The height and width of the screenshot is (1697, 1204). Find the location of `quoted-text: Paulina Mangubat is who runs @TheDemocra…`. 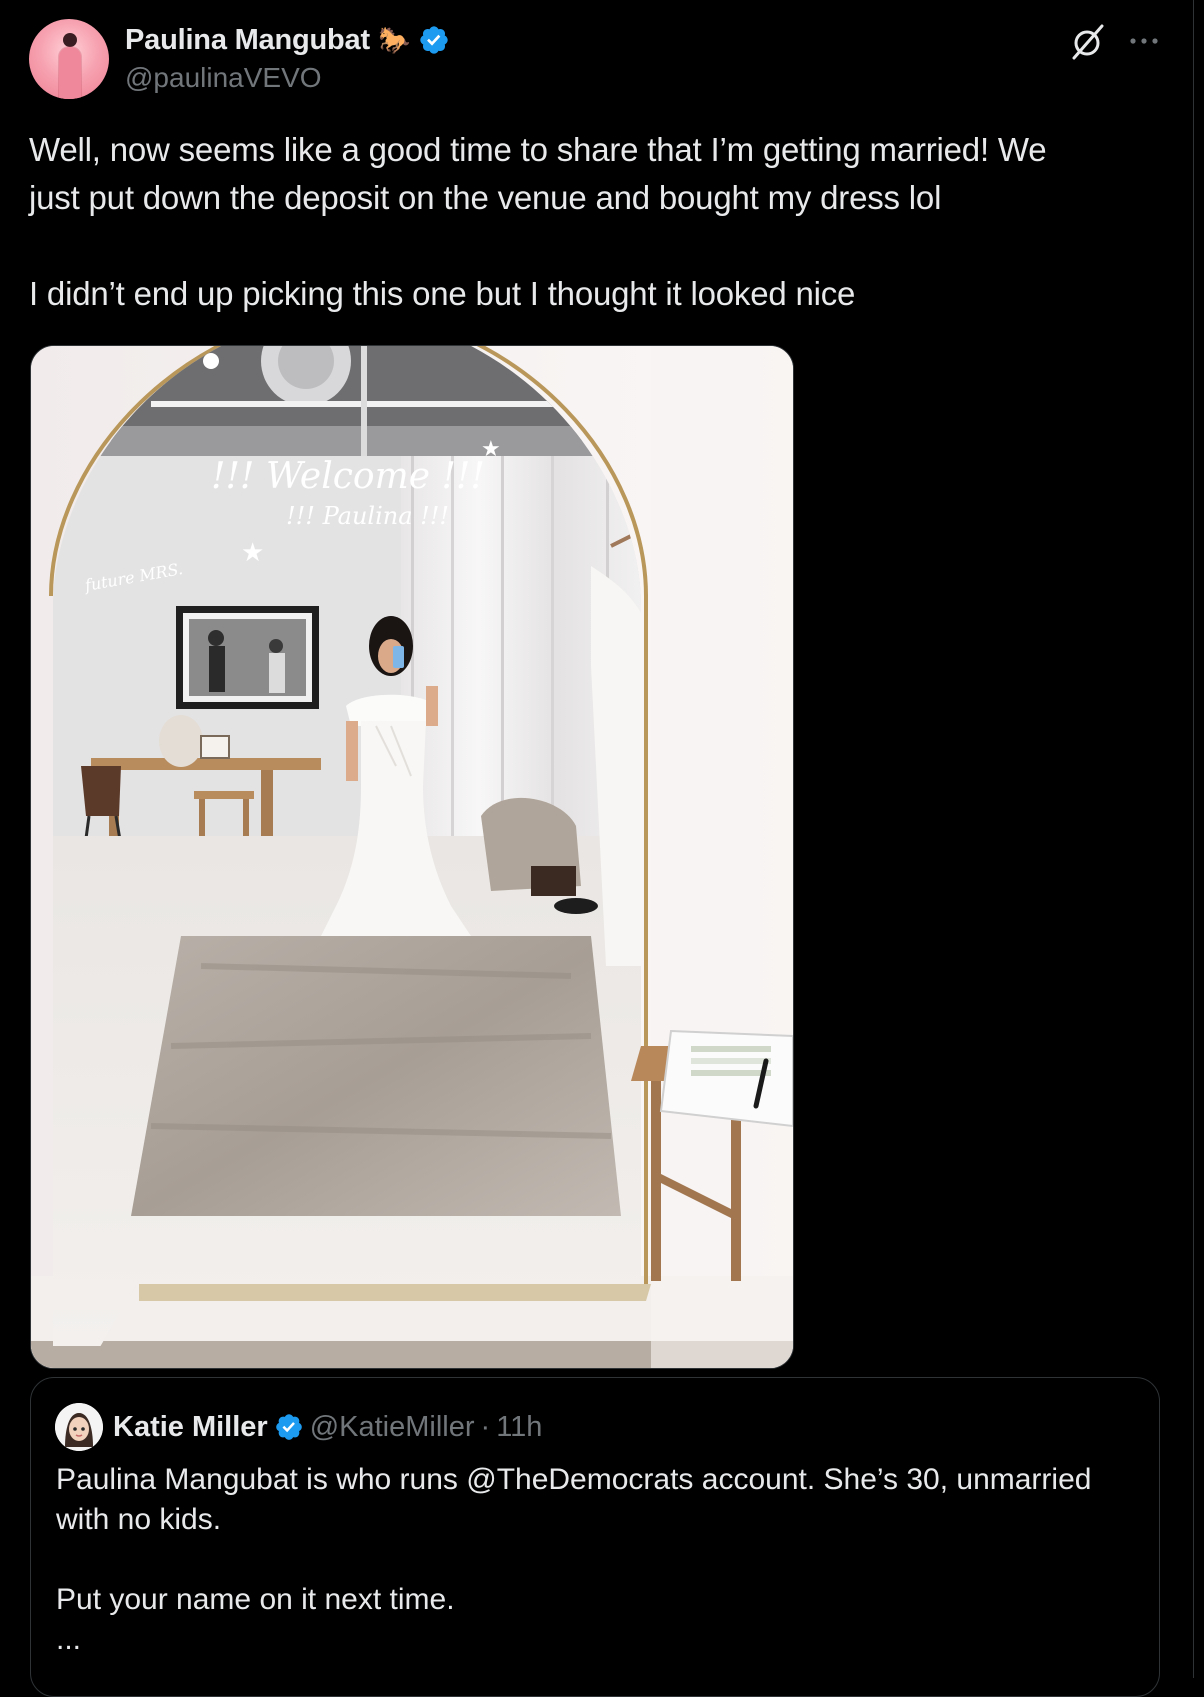

quoted-text: Paulina Mangubat is who runs @TheDemocra… is located at coordinates (596, 1560).